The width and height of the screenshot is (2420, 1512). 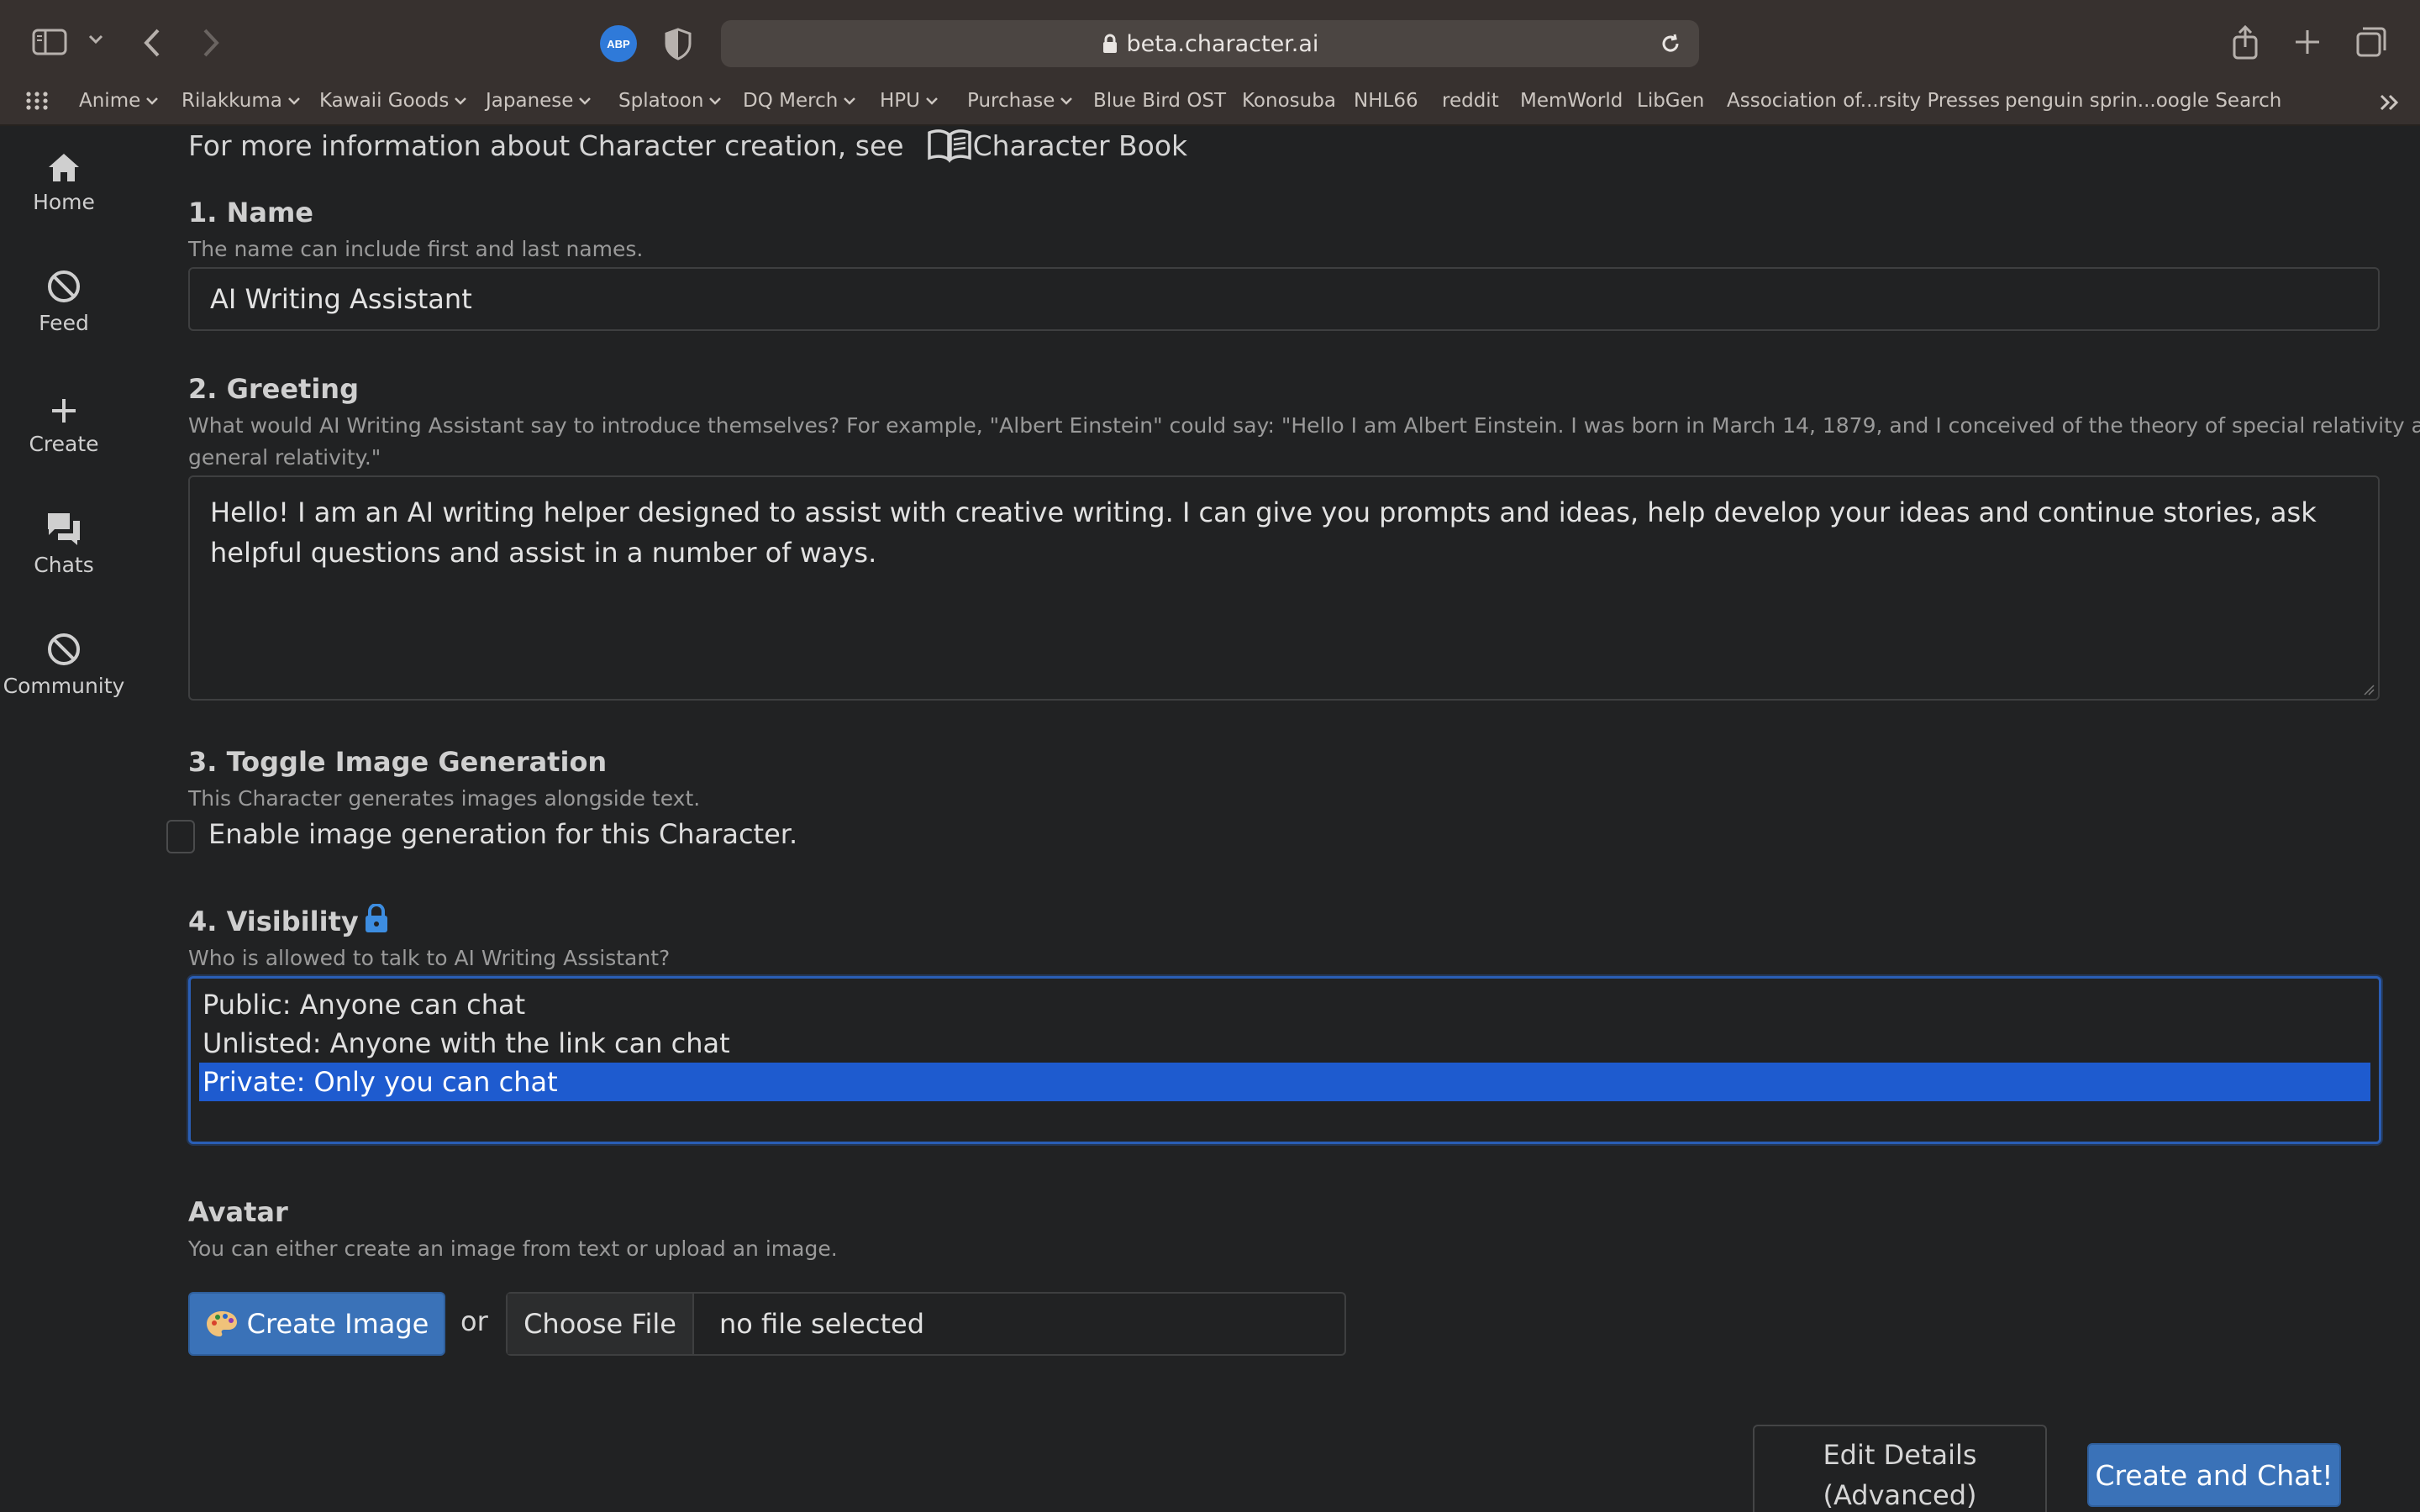 I want to click on bookmark-item: Japanese, so click(x=539, y=100).